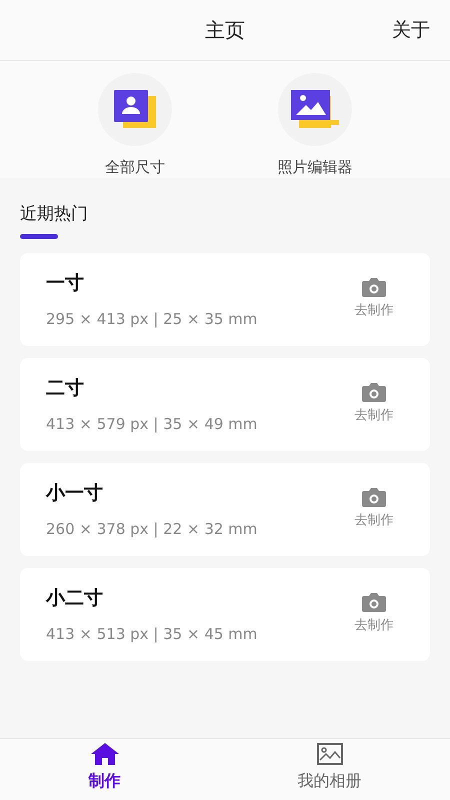 This screenshot has width=450, height=800. Describe the element at coordinates (135, 109) in the screenshot. I see `portrait-icon` at that location.